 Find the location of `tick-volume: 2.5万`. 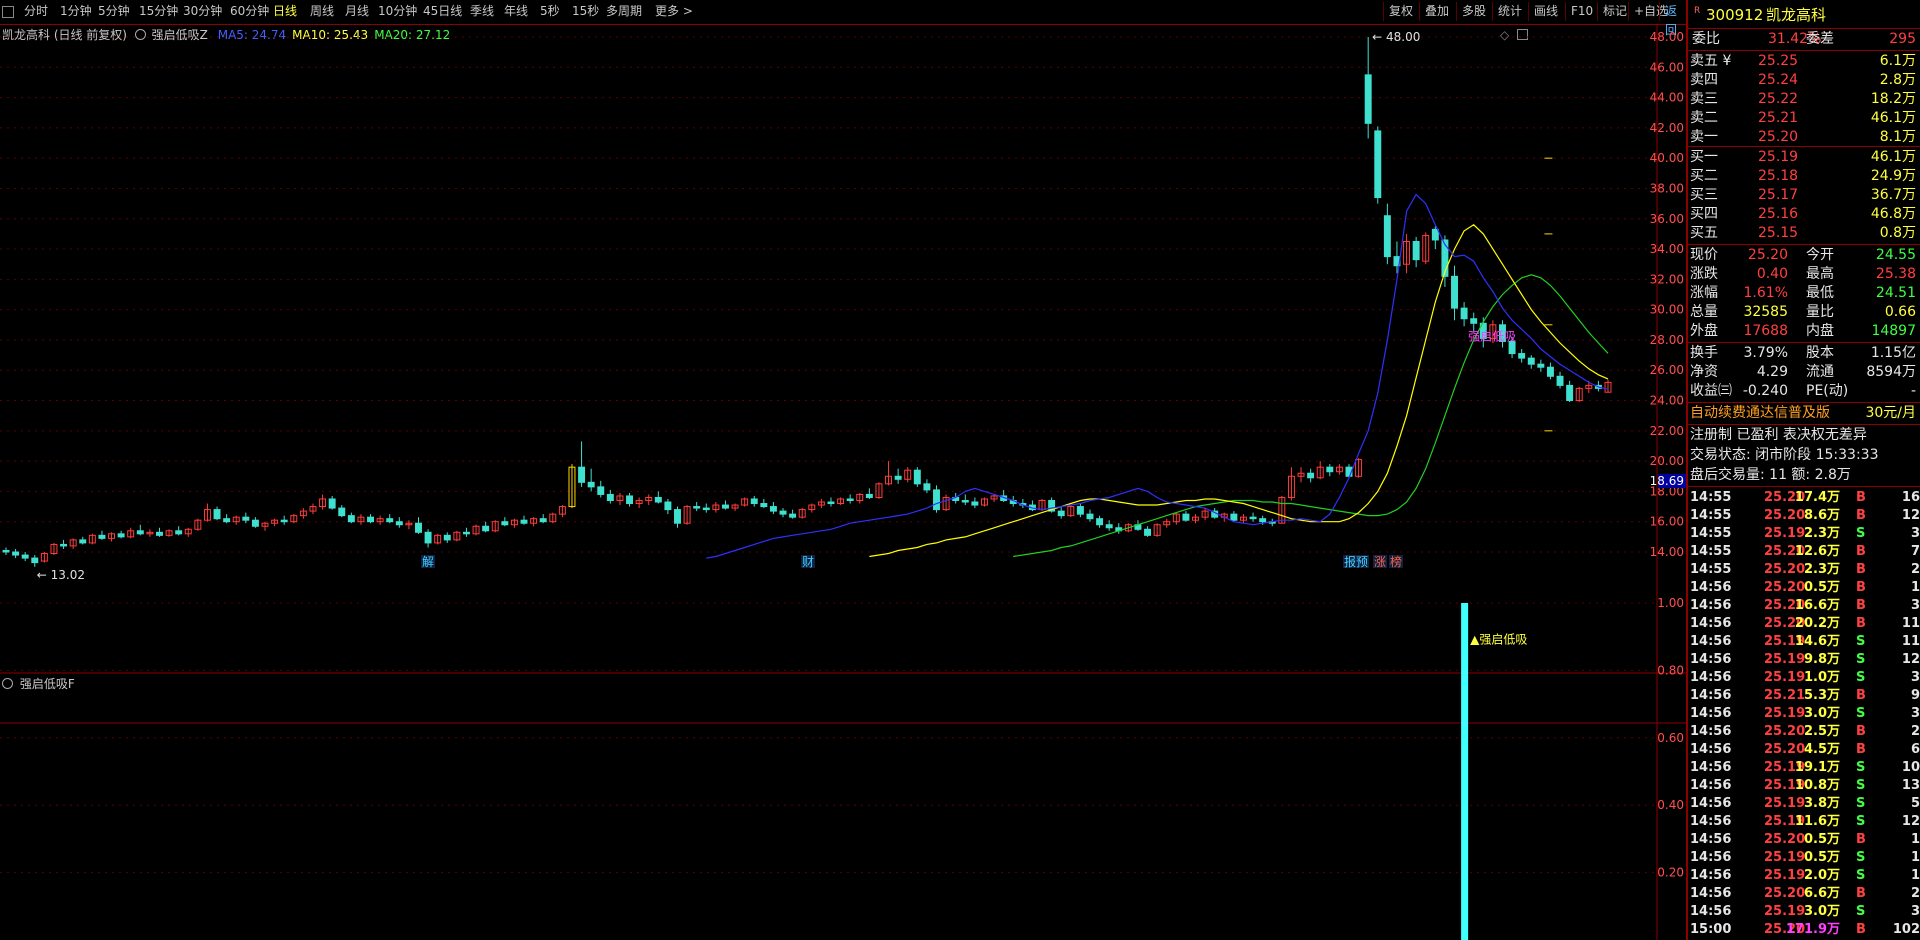

tick-volume: 2.5万 is located at coordinates (1821, 731).